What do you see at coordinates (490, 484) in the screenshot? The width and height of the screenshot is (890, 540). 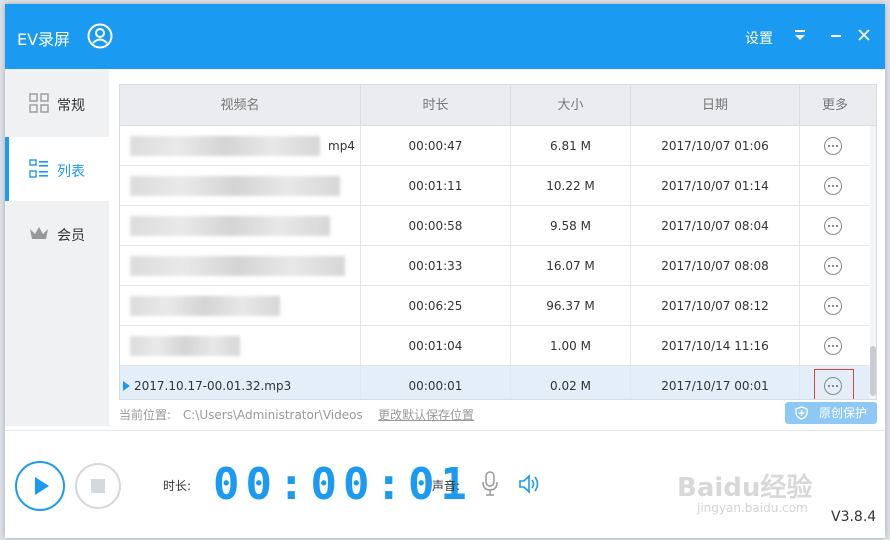 I see `microphone-icon` at bounding box center [490, 484].